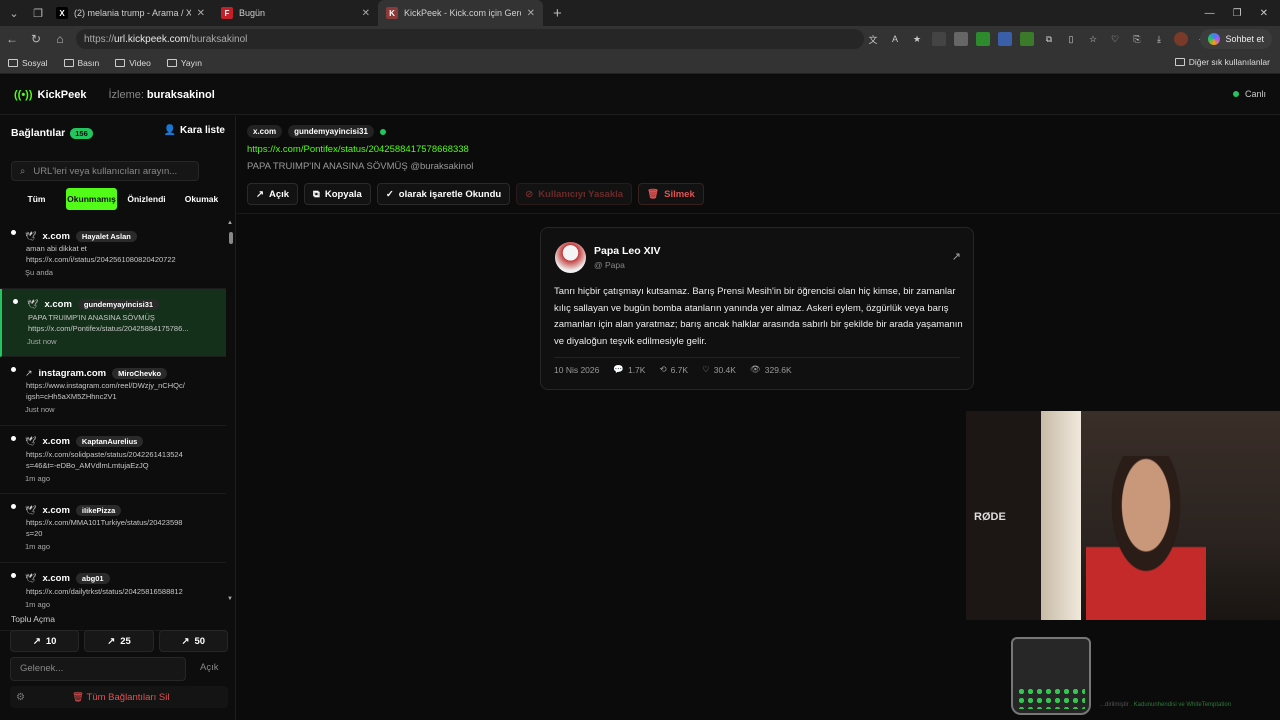  Describe the element at coordinates (169, 130) in the screenshot. I see `users-icon: 👤` at that location.